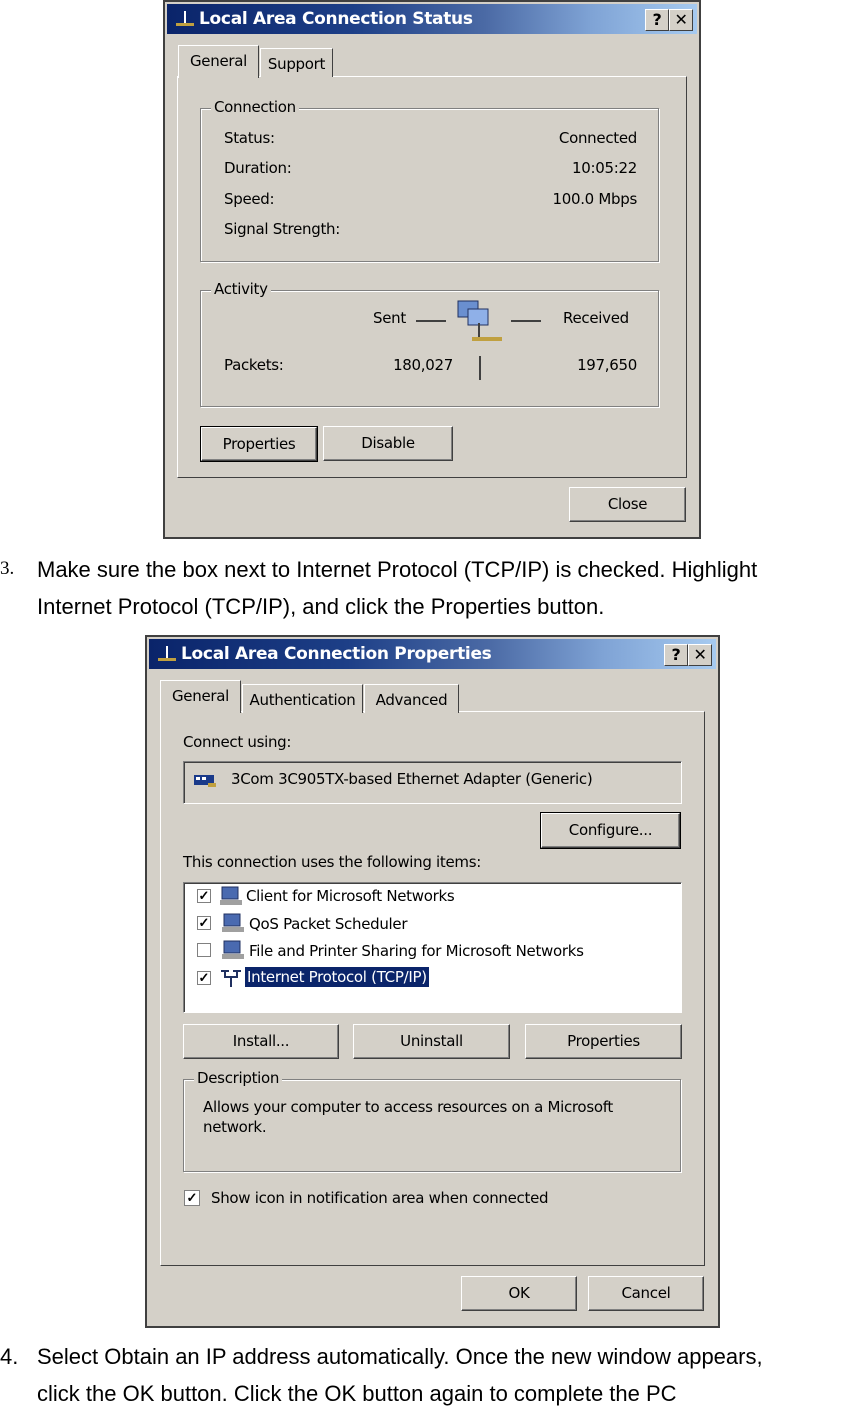 This screenshot has width=859, height=1409. What do you see at coordinates (231, 978) in the screenshot?
I see `protocol-icon` at bounding box center [231, 978].